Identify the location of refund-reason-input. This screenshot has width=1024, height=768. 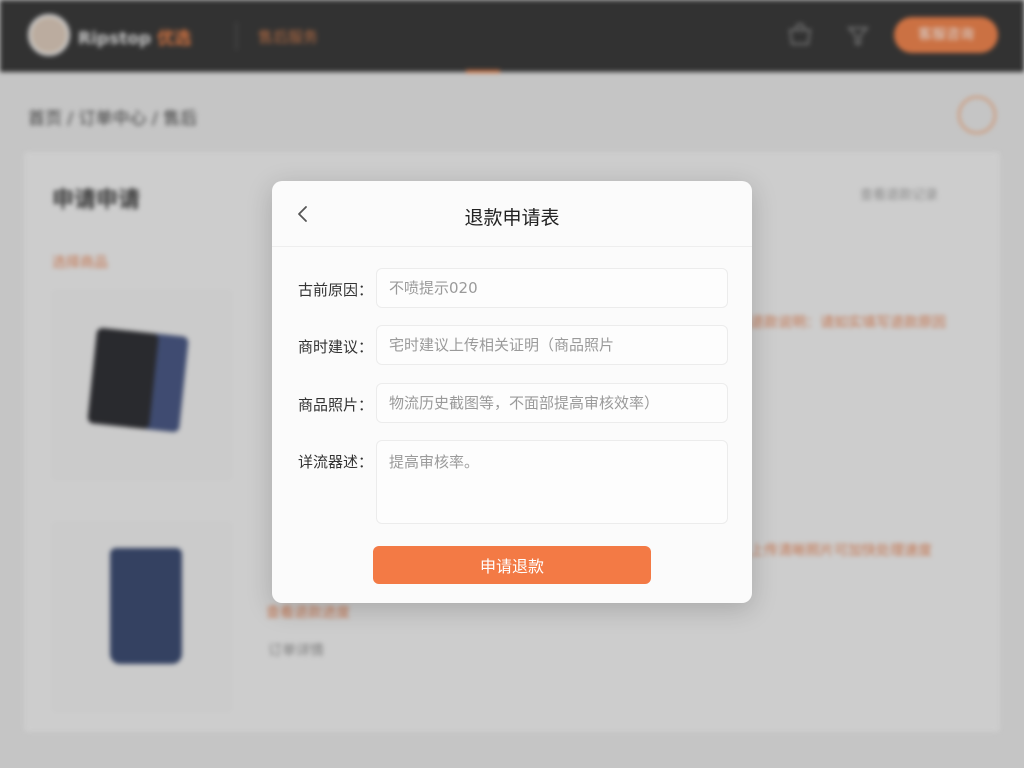
(552, 288).